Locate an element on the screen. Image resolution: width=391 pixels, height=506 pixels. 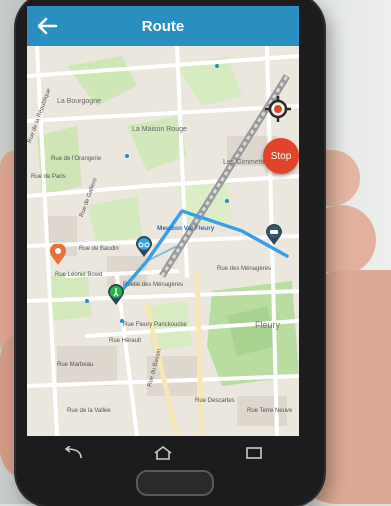
android-recent-apps-icon is located at coordinates (253, 453).